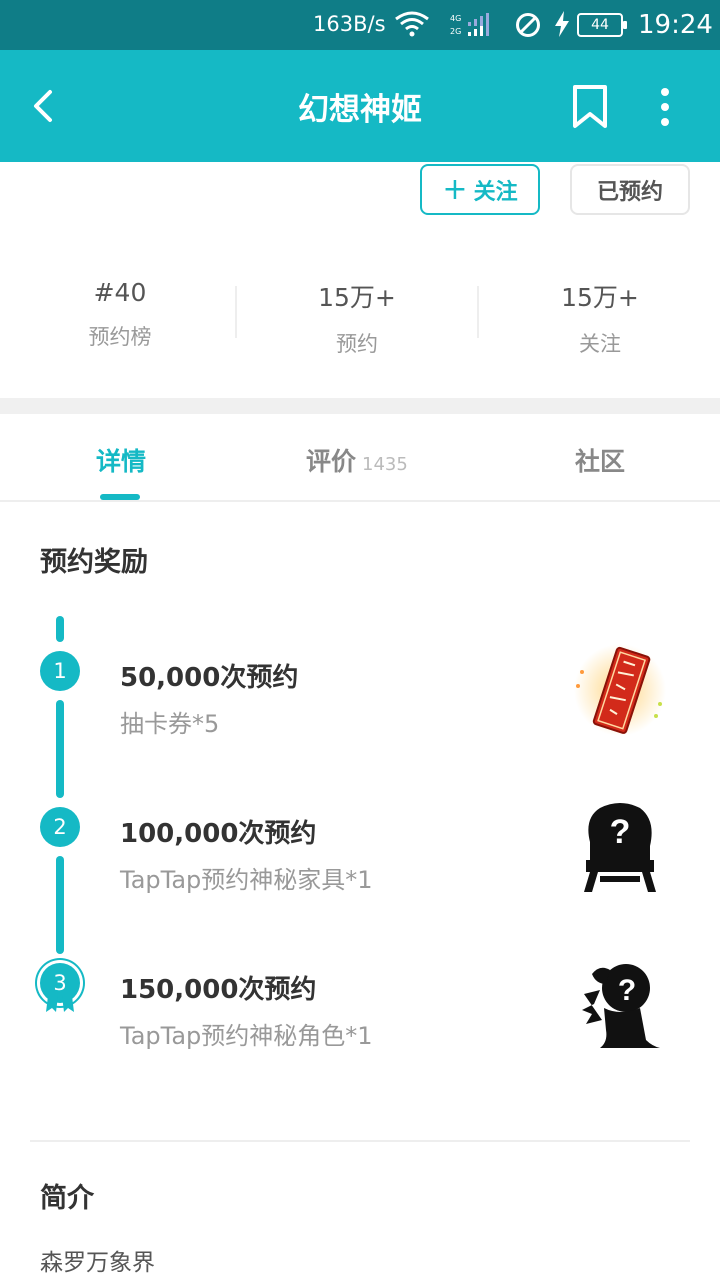 This screenshot has height=1280, width=720. I want to click on reward-description: TapTap预约神秘家具*1, so click(246, 880).